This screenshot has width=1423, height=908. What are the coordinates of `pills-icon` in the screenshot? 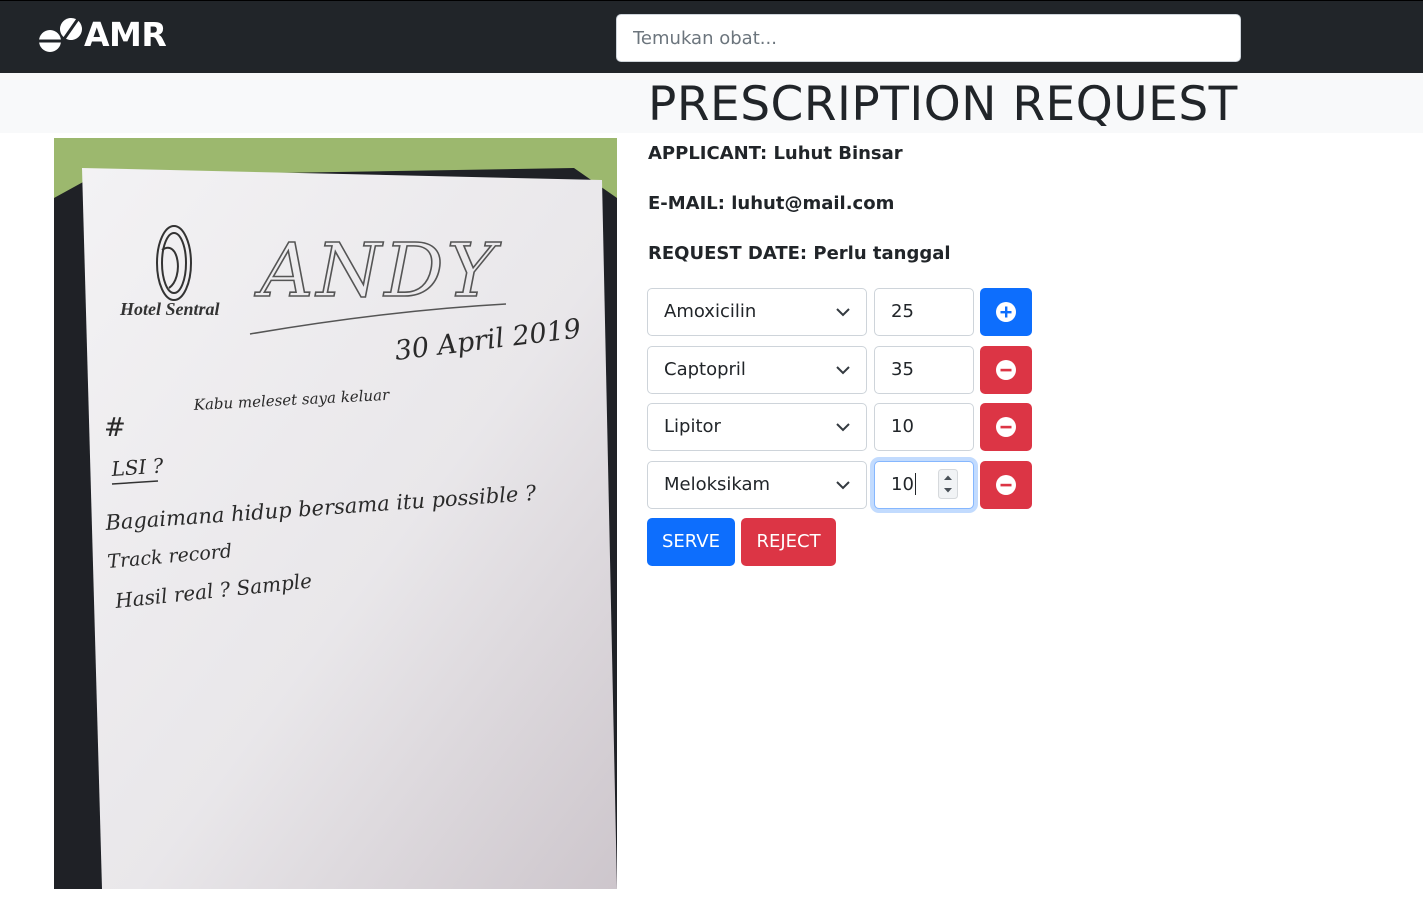 It's located at (60, 35).